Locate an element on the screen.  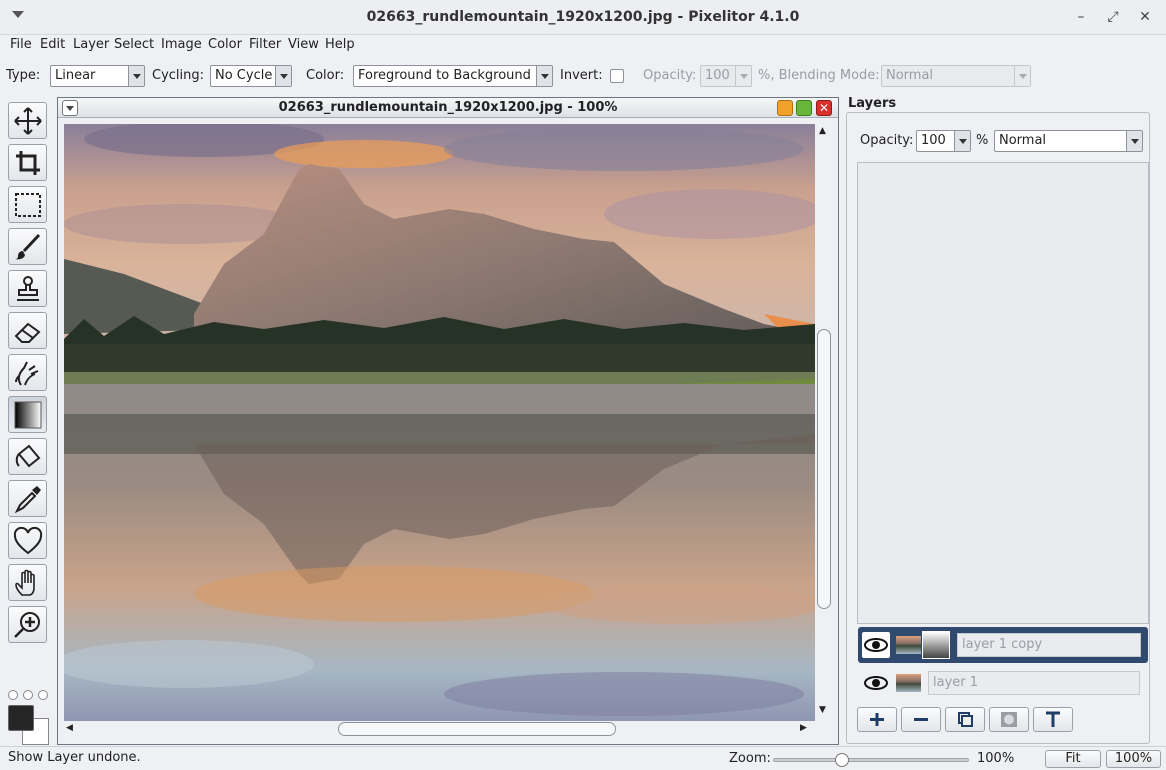
layer-row: layer 1 is located at coordinates (1003, 683).